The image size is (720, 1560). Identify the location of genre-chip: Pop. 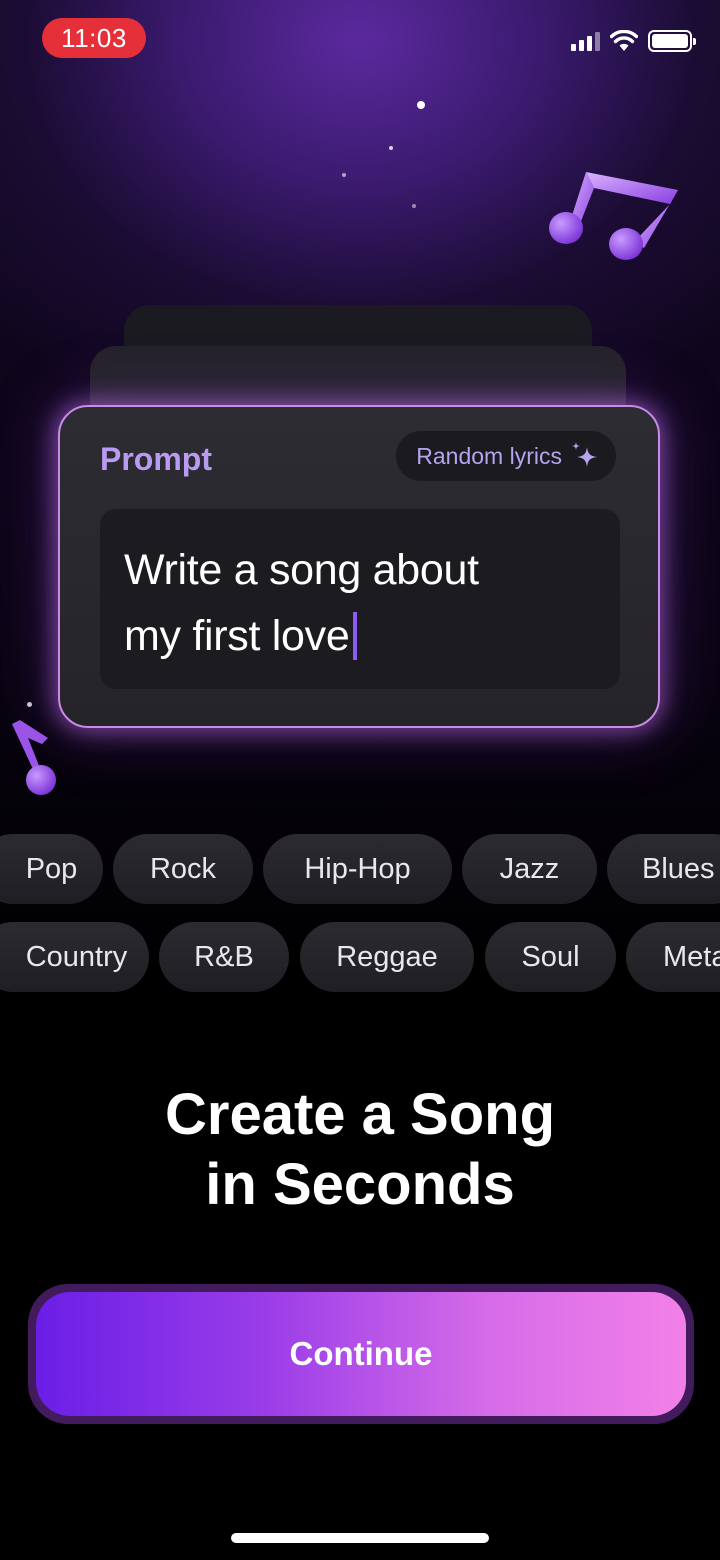
(51, 869).